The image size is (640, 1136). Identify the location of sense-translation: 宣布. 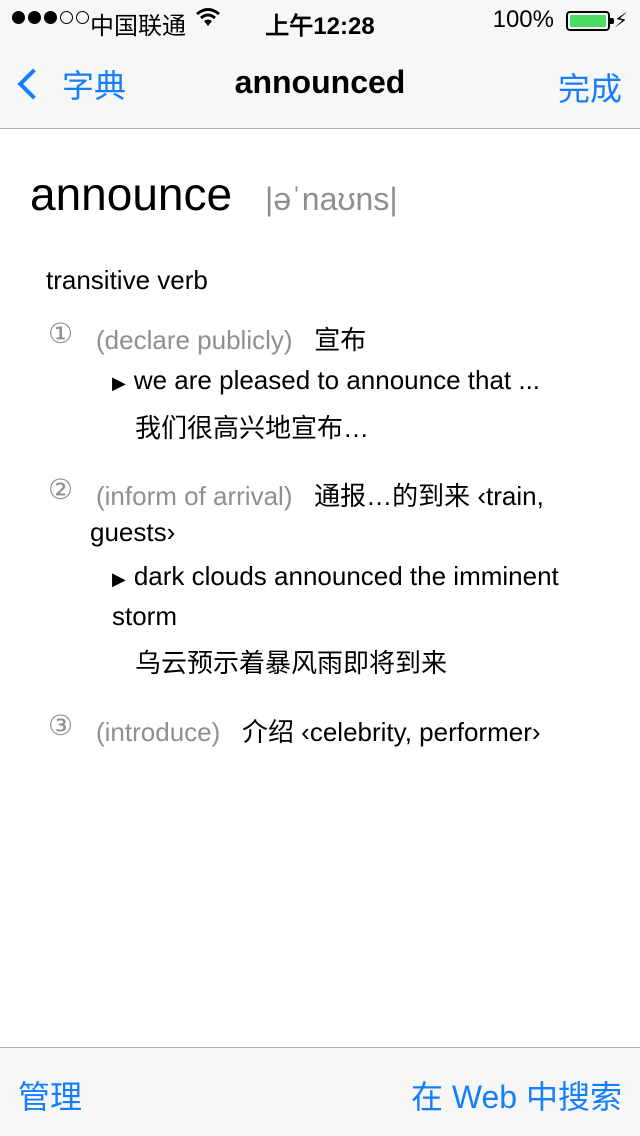
(340, 340).